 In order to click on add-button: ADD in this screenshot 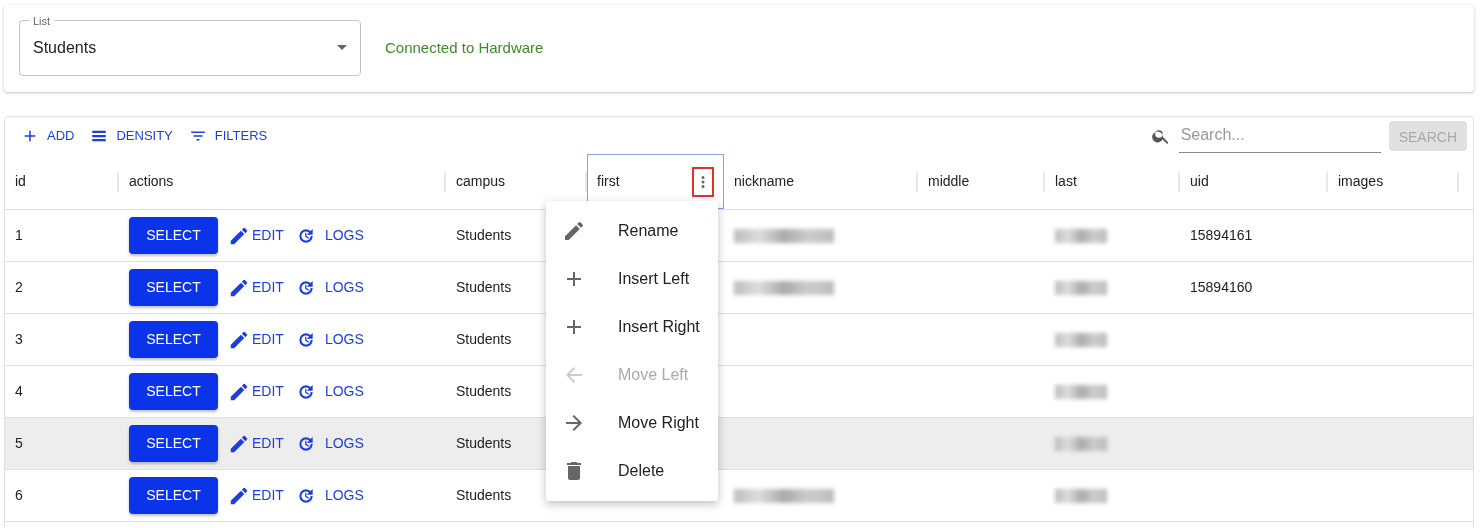, I will do `click(48, 135)`.